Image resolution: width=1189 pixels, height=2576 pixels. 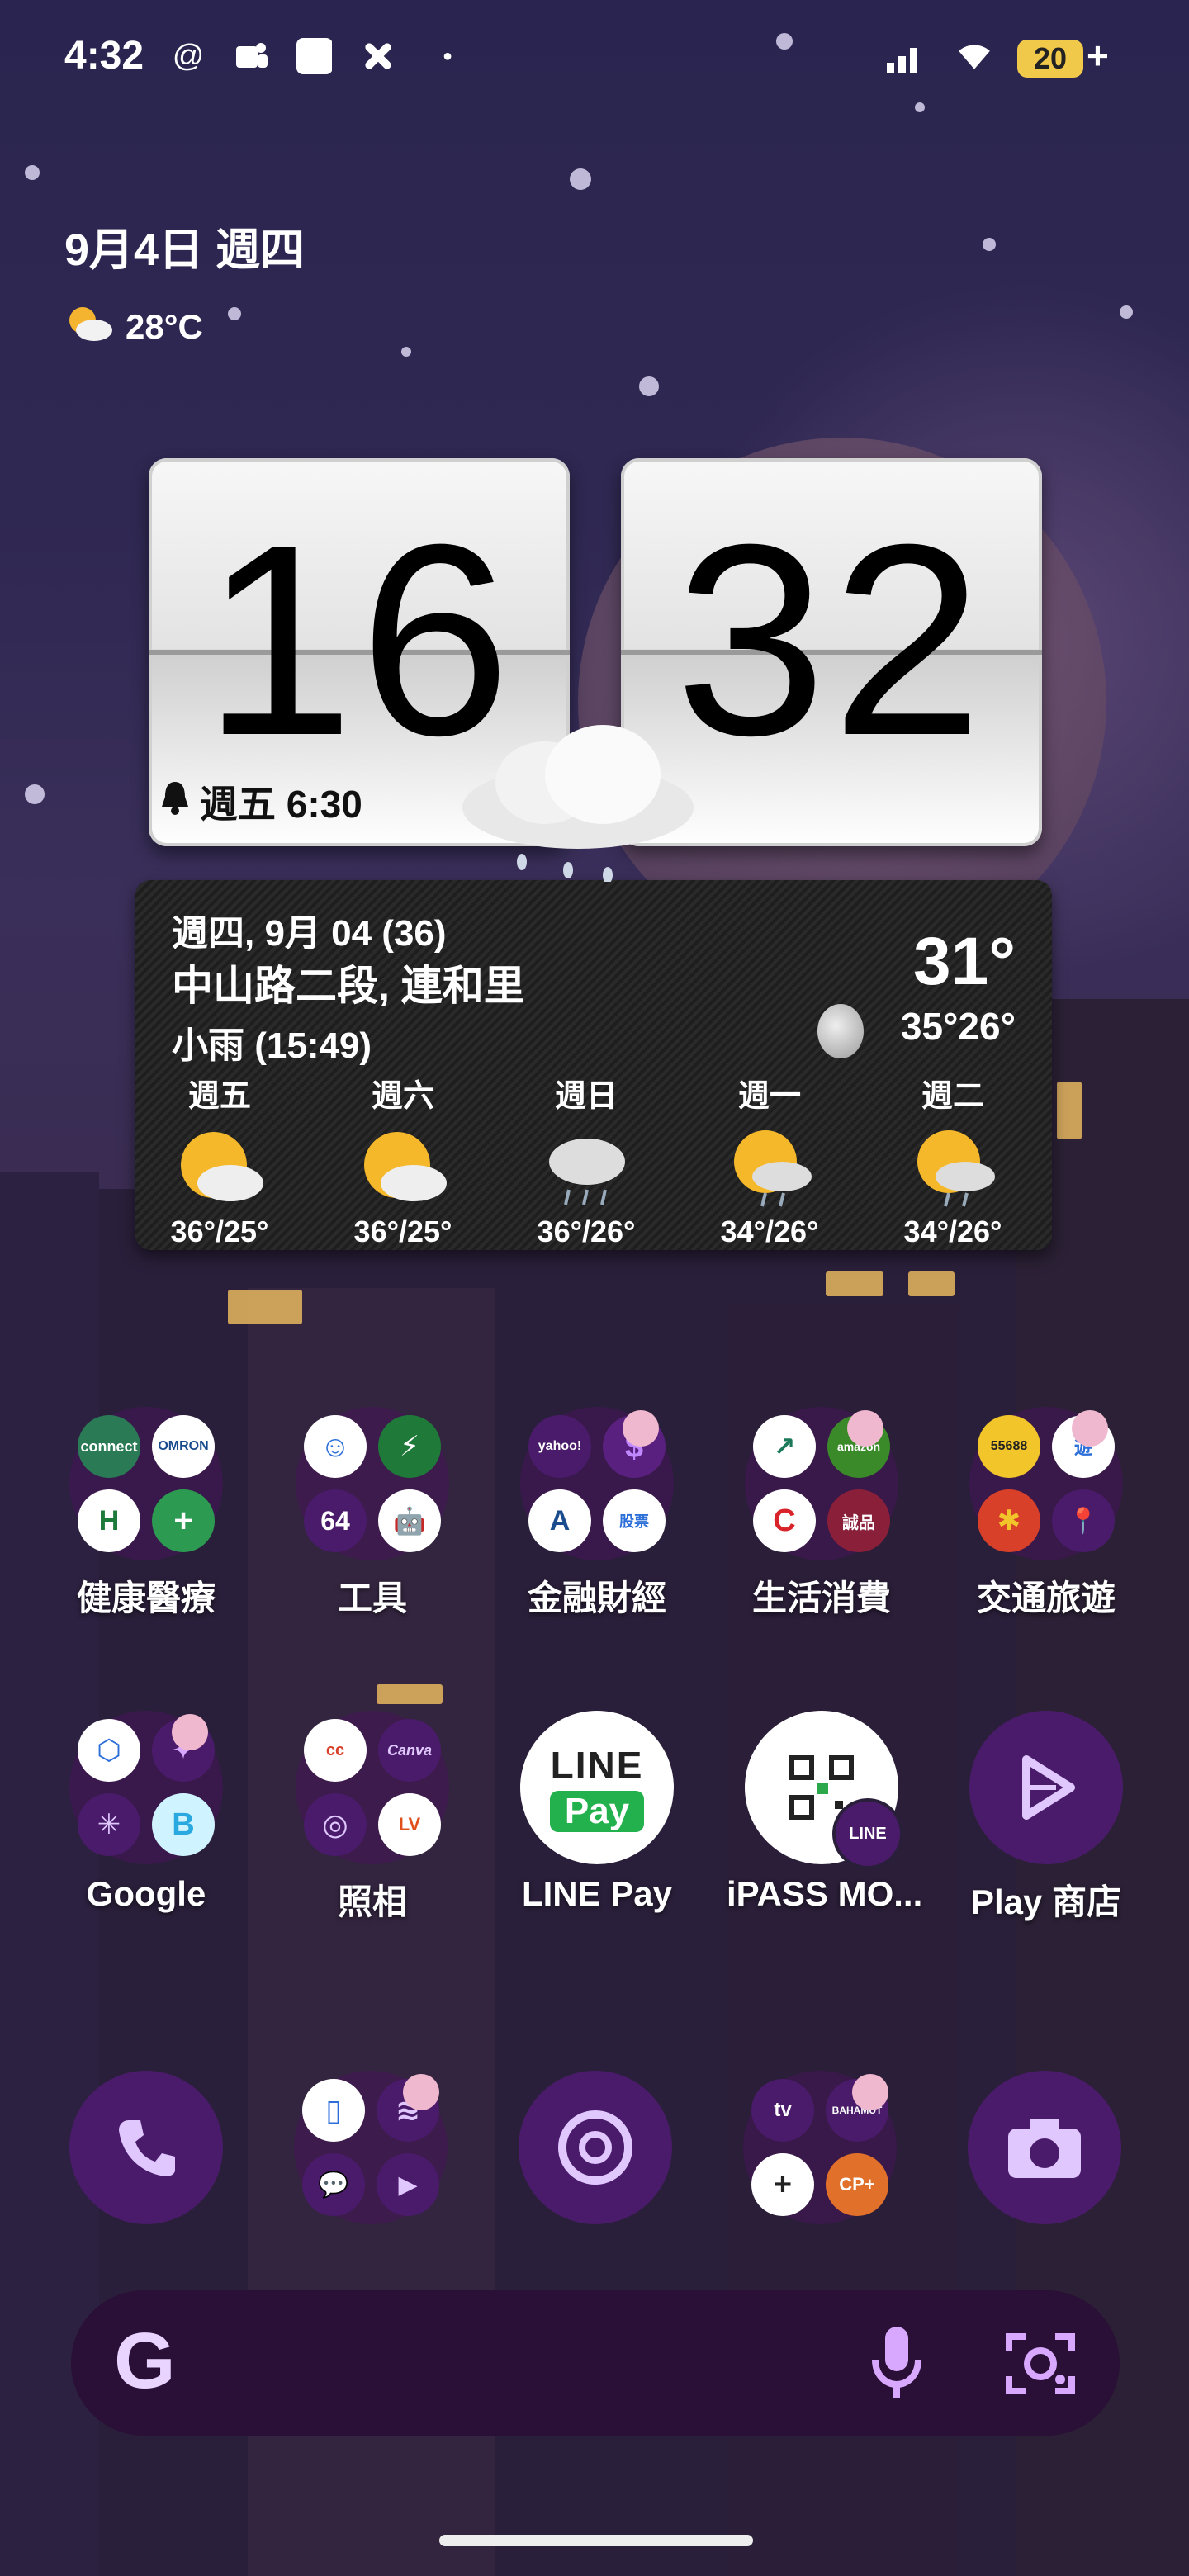 I want to click on chrome-icon, so click(x=595, y=2147).